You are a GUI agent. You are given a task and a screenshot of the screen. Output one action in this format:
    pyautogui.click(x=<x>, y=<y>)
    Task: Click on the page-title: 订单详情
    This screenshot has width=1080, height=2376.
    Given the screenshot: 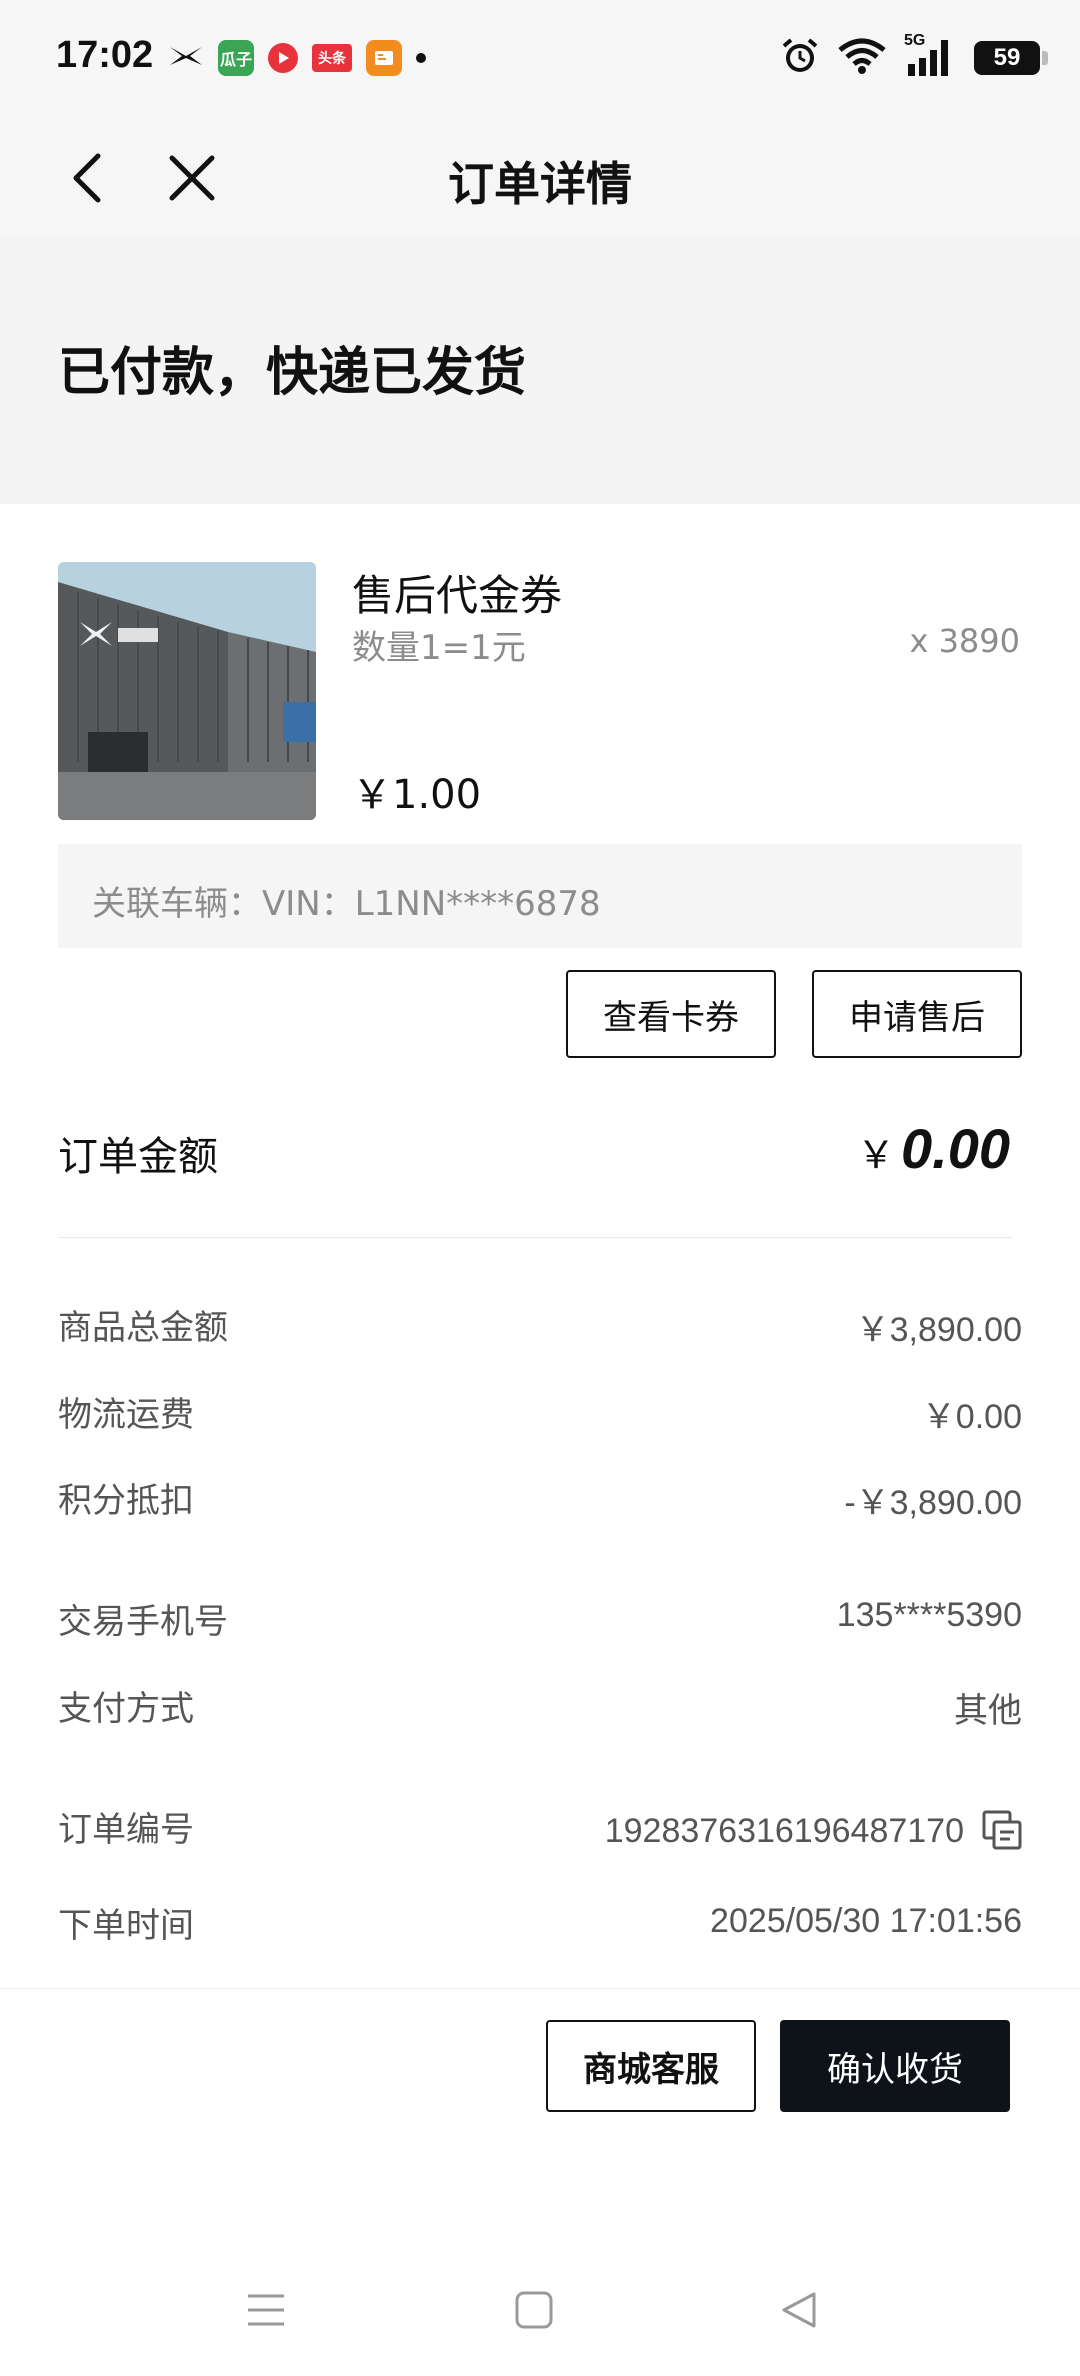 What is the action you would take?
    pyautogui.click(x=540, y=184)
    